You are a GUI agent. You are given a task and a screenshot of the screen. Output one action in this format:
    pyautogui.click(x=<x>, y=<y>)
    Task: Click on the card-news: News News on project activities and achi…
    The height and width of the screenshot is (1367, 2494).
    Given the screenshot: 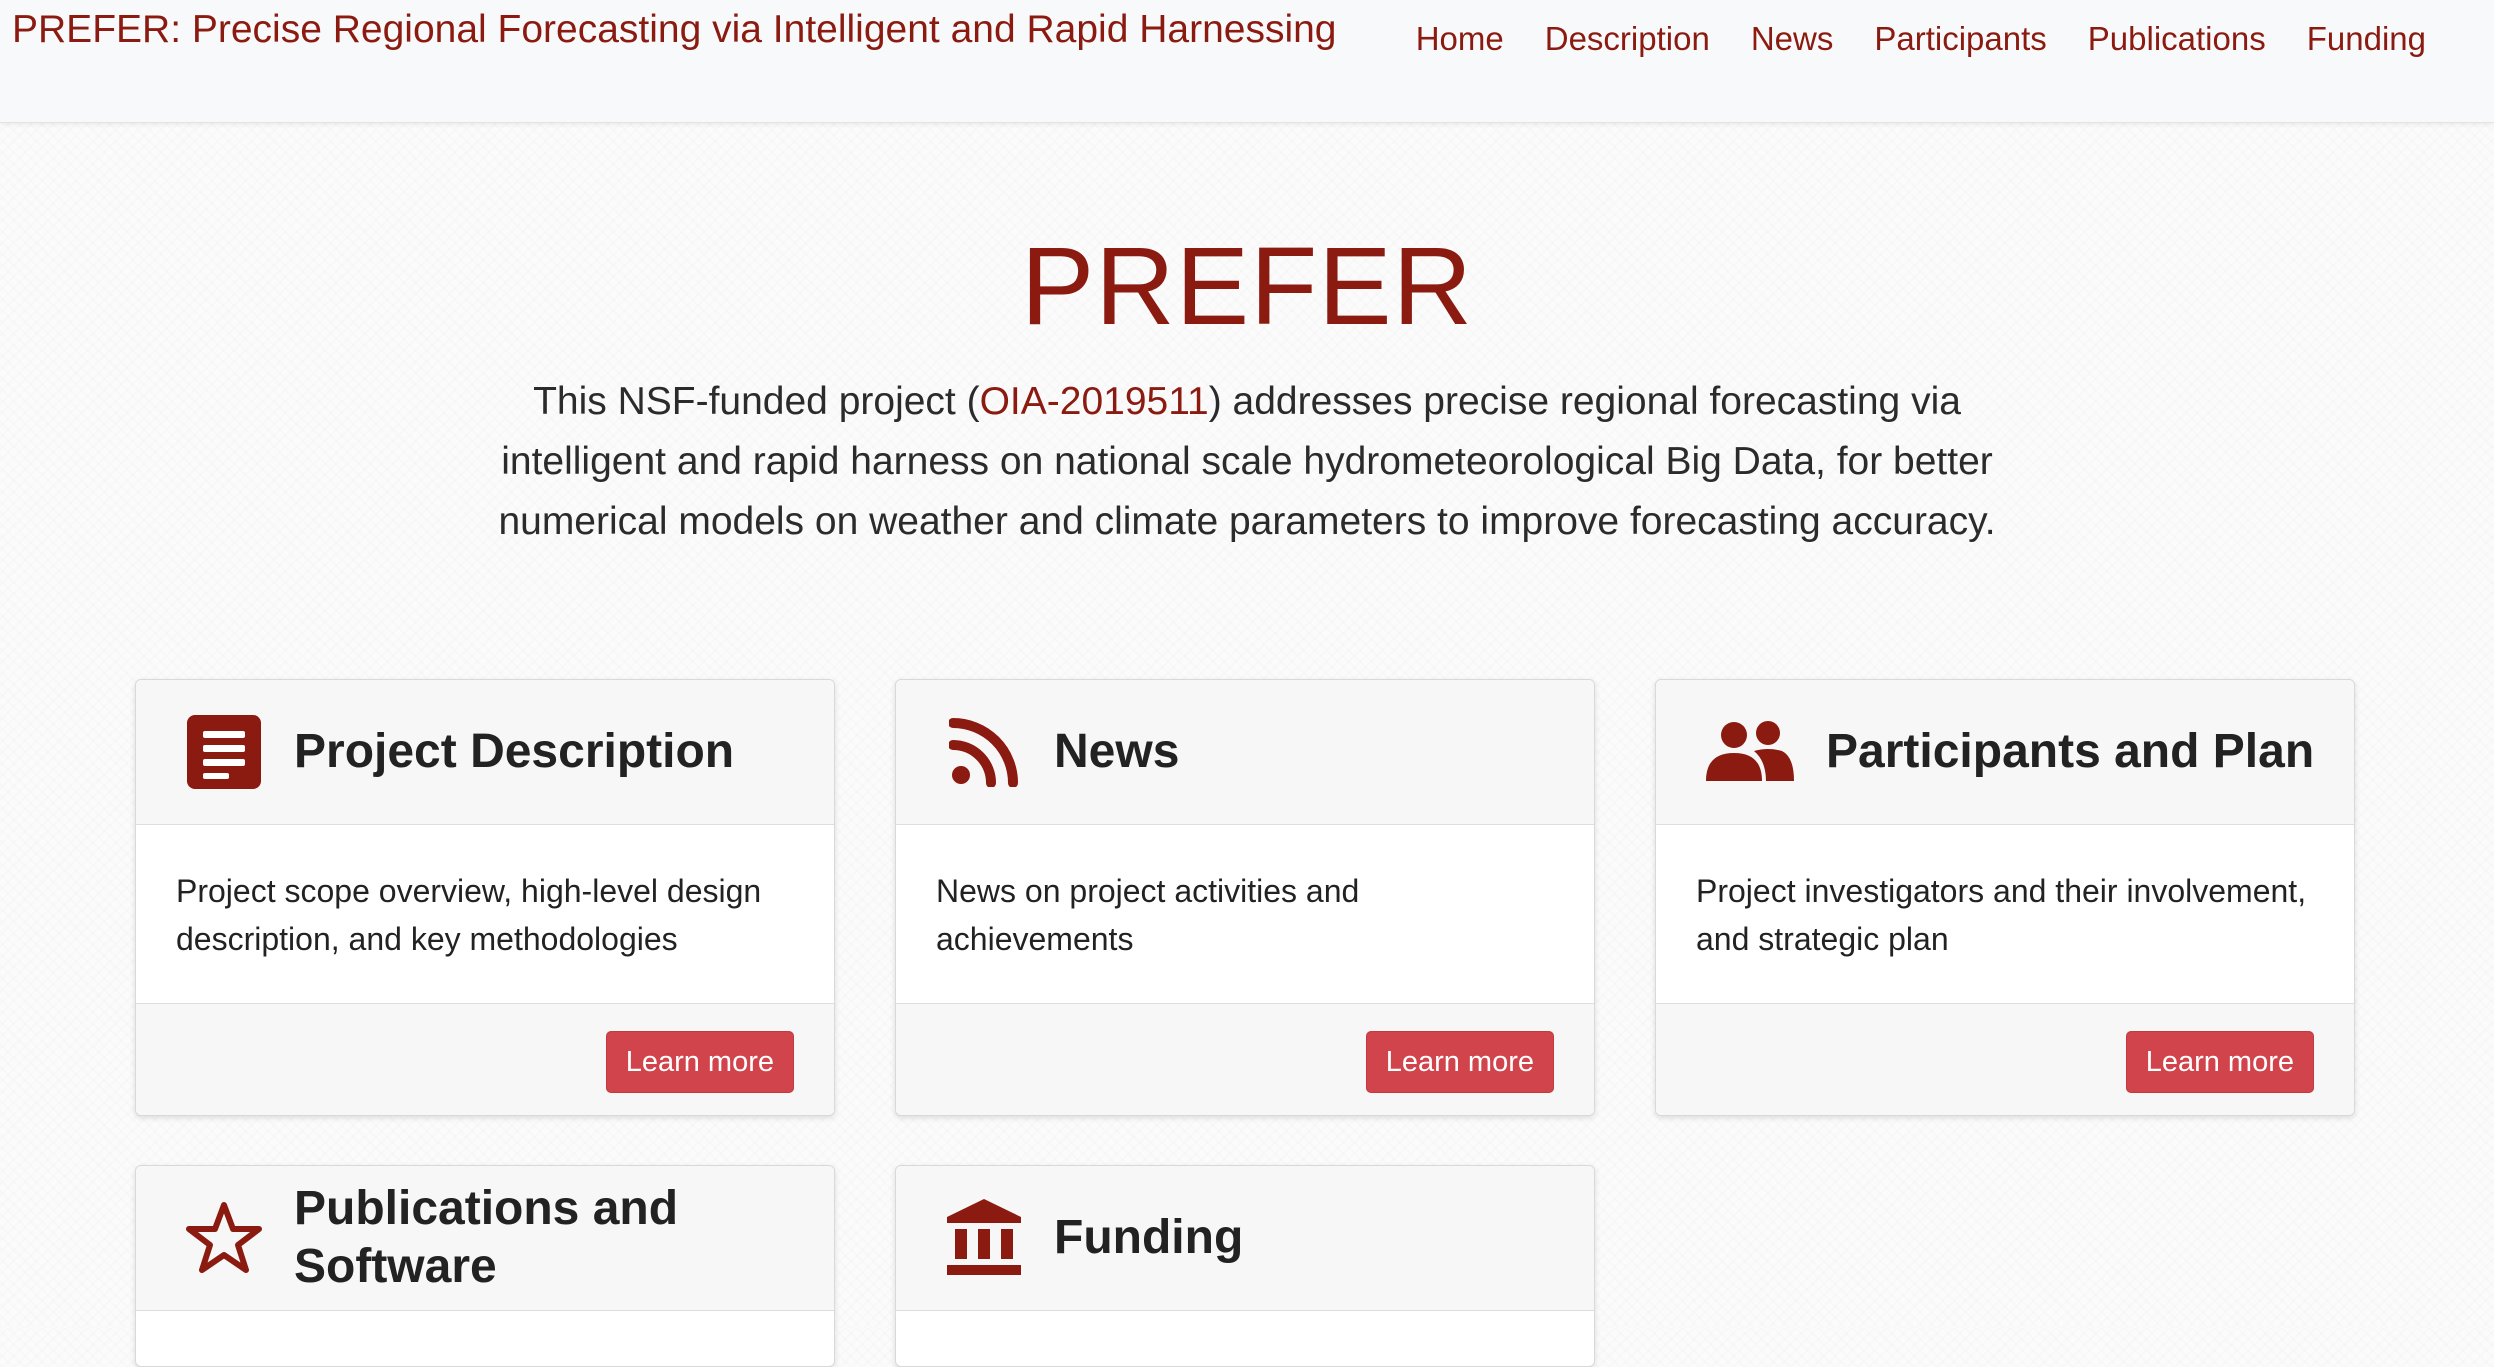 What is the action you would take?
    pyautogui.click(x=1245, y=897)
    